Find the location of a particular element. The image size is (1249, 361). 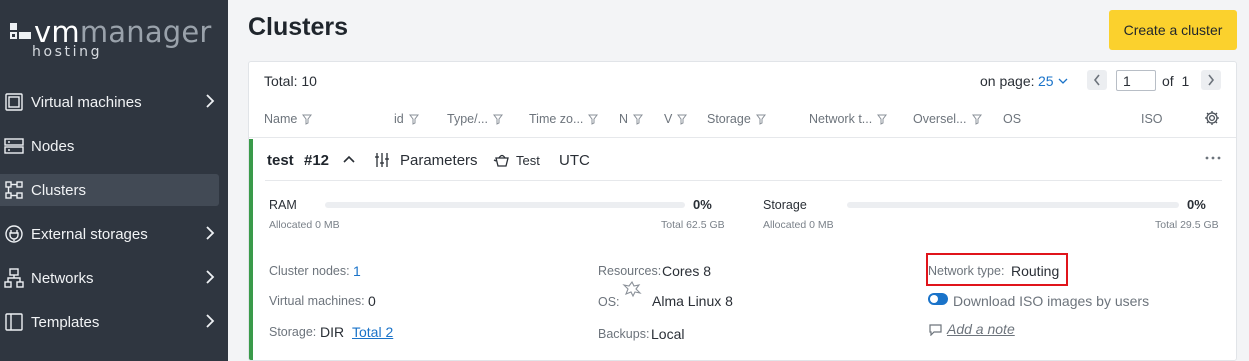

next-page-button is located at coordinates (1211, 80).